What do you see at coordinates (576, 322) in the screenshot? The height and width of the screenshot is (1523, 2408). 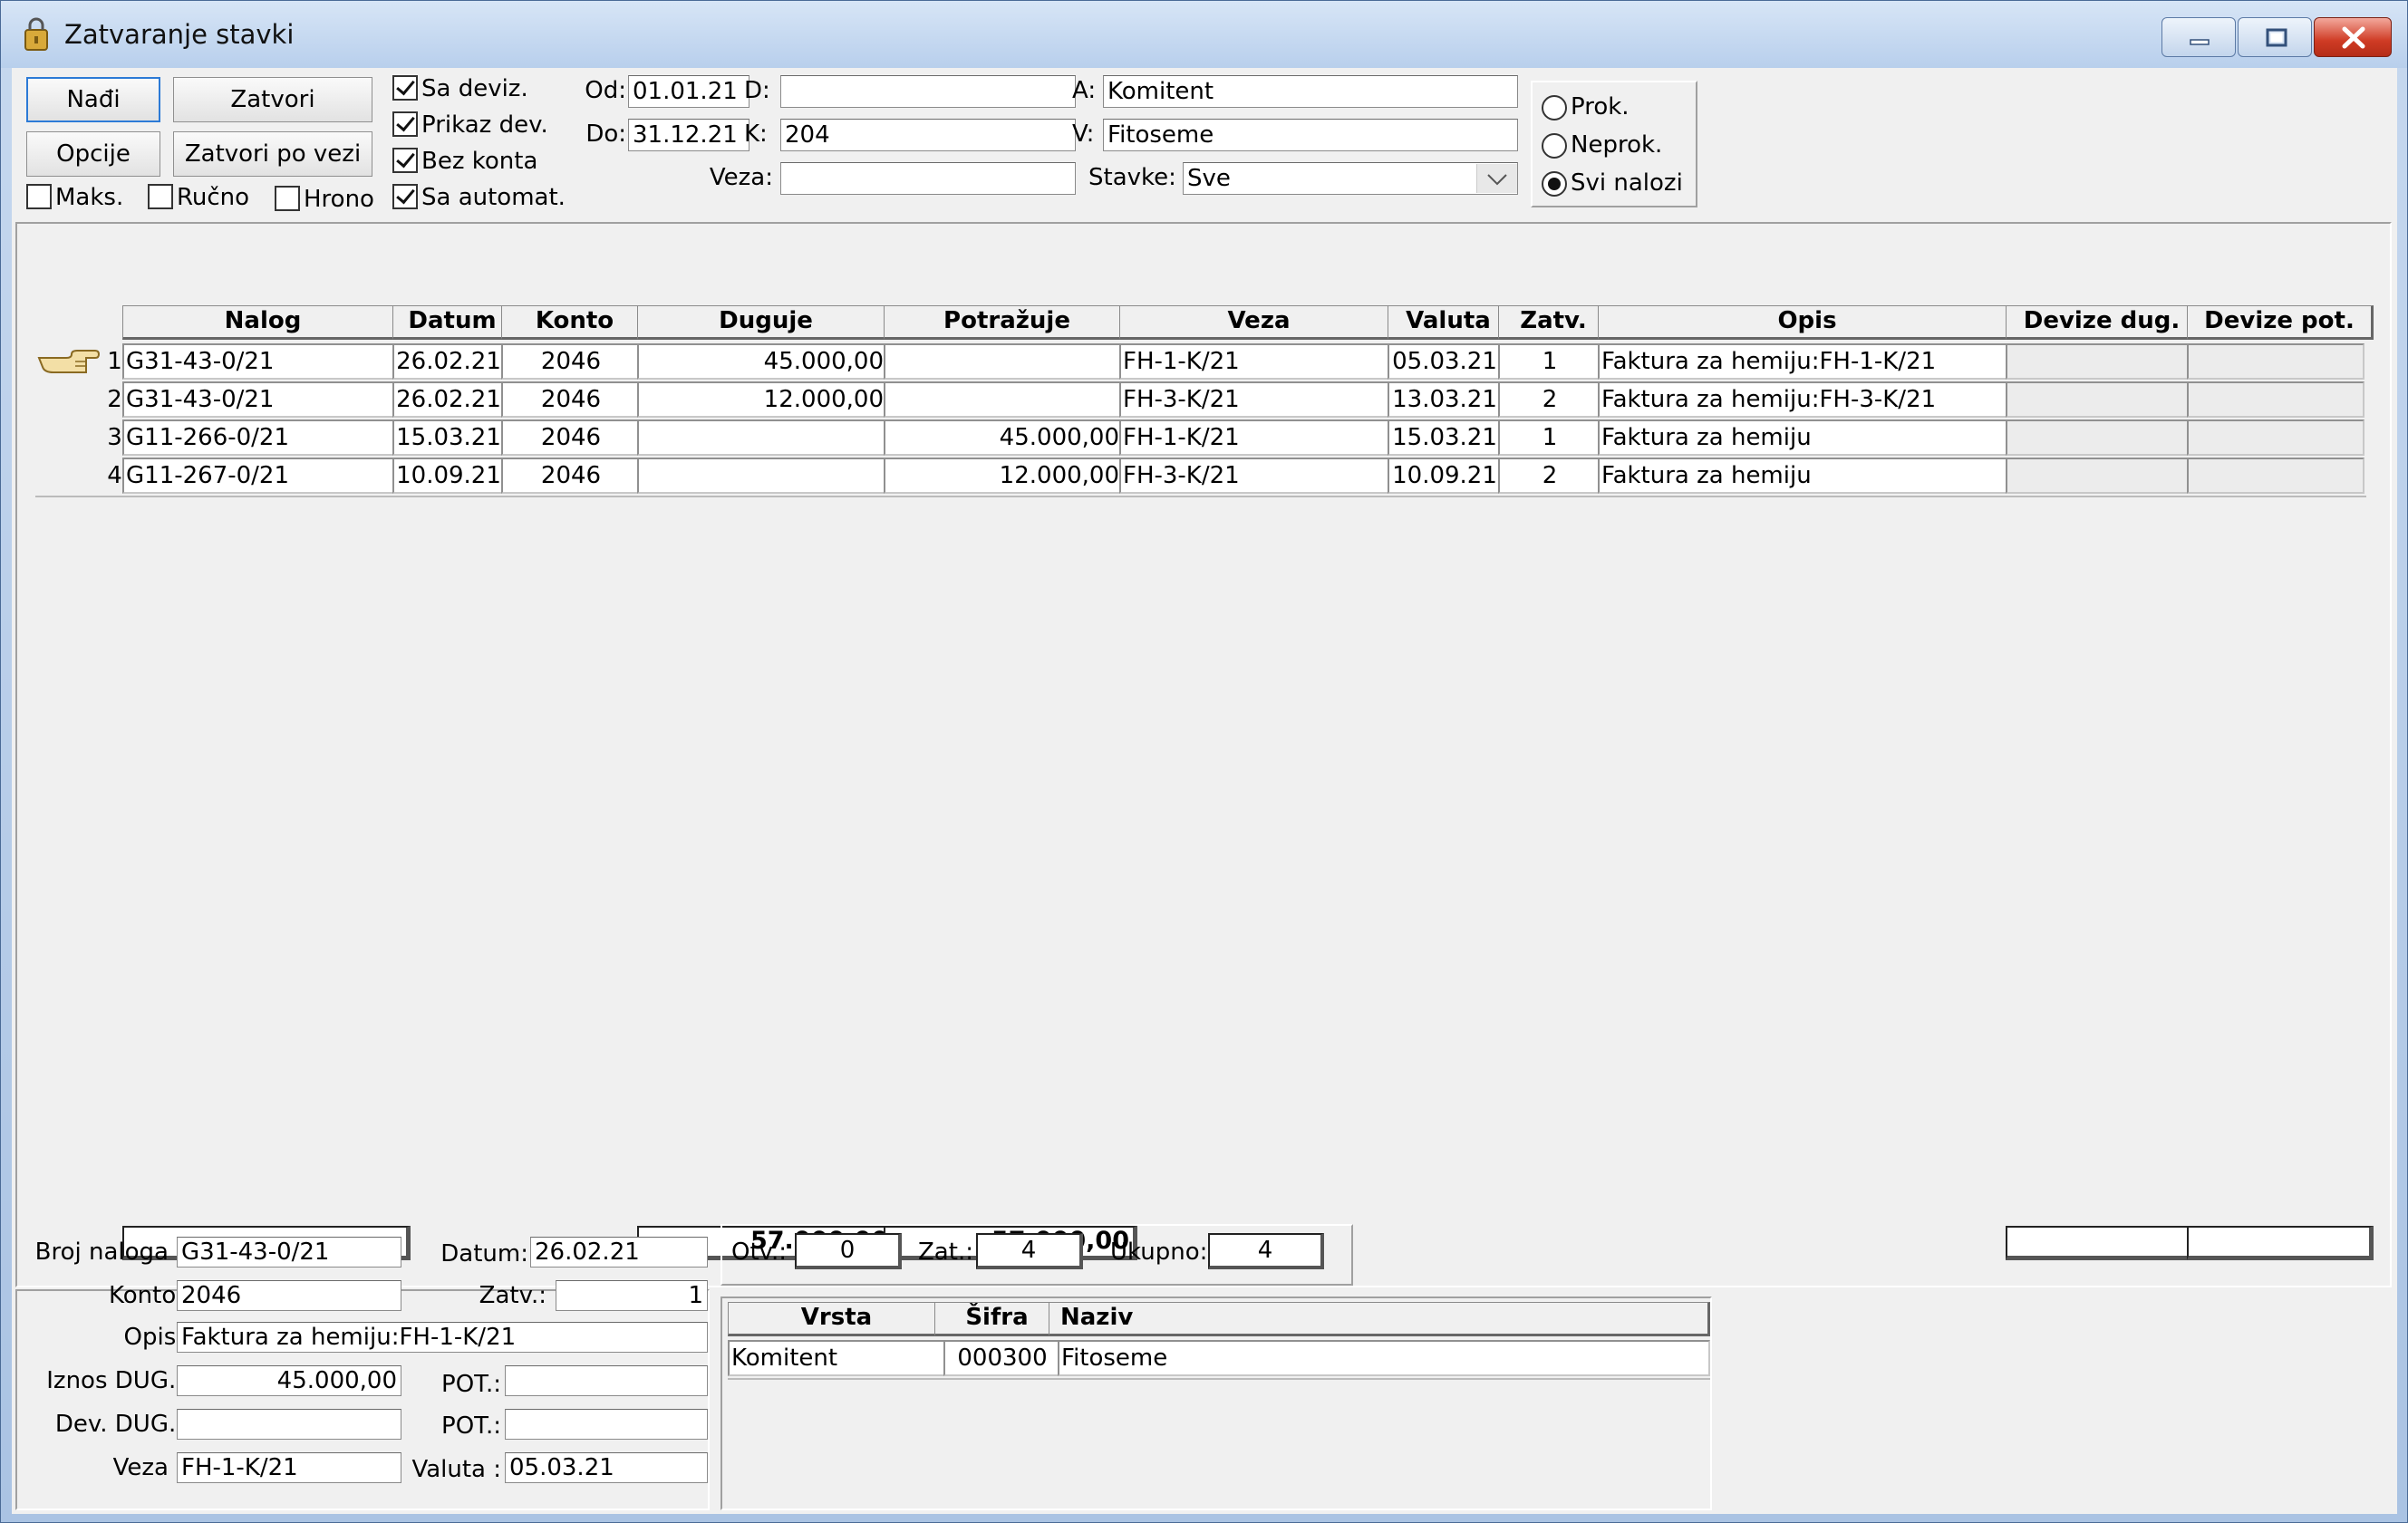 I see `col-konto-header: Konto` at bounding box center [576, 322].